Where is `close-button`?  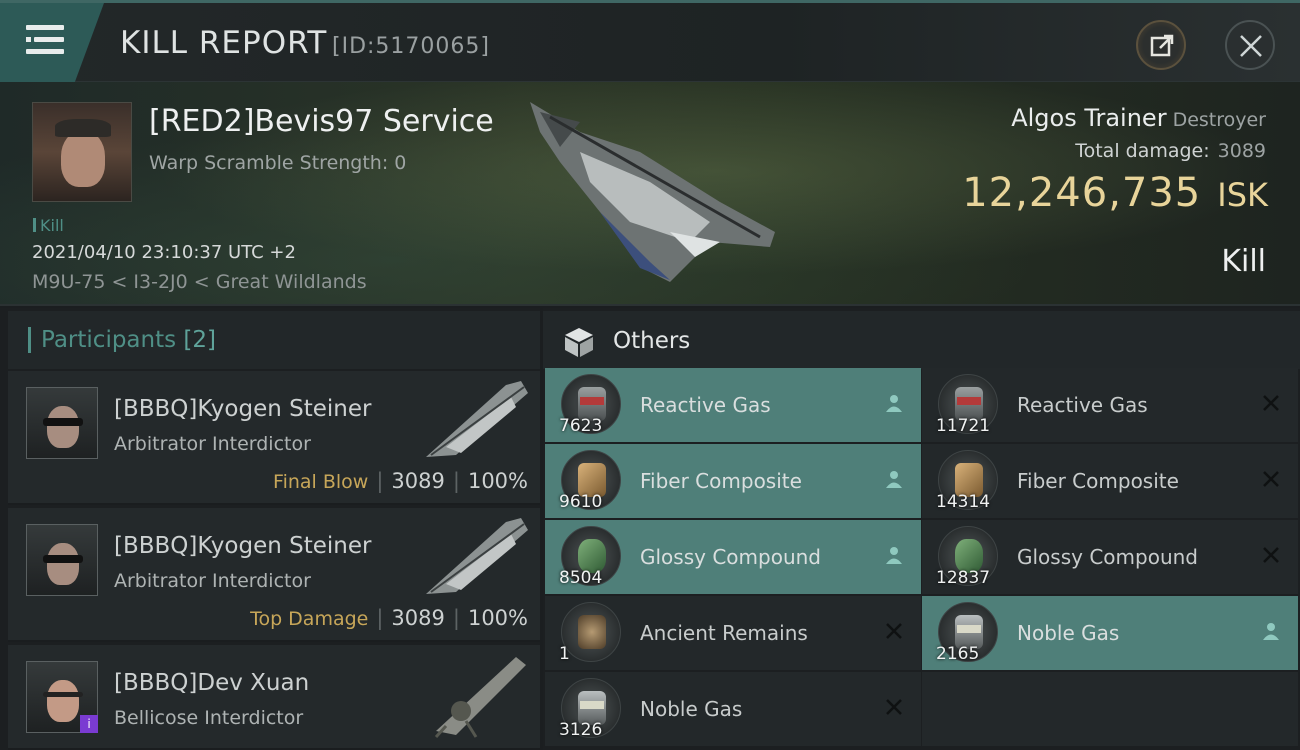
close-button is located at coordinates (1250, 45).